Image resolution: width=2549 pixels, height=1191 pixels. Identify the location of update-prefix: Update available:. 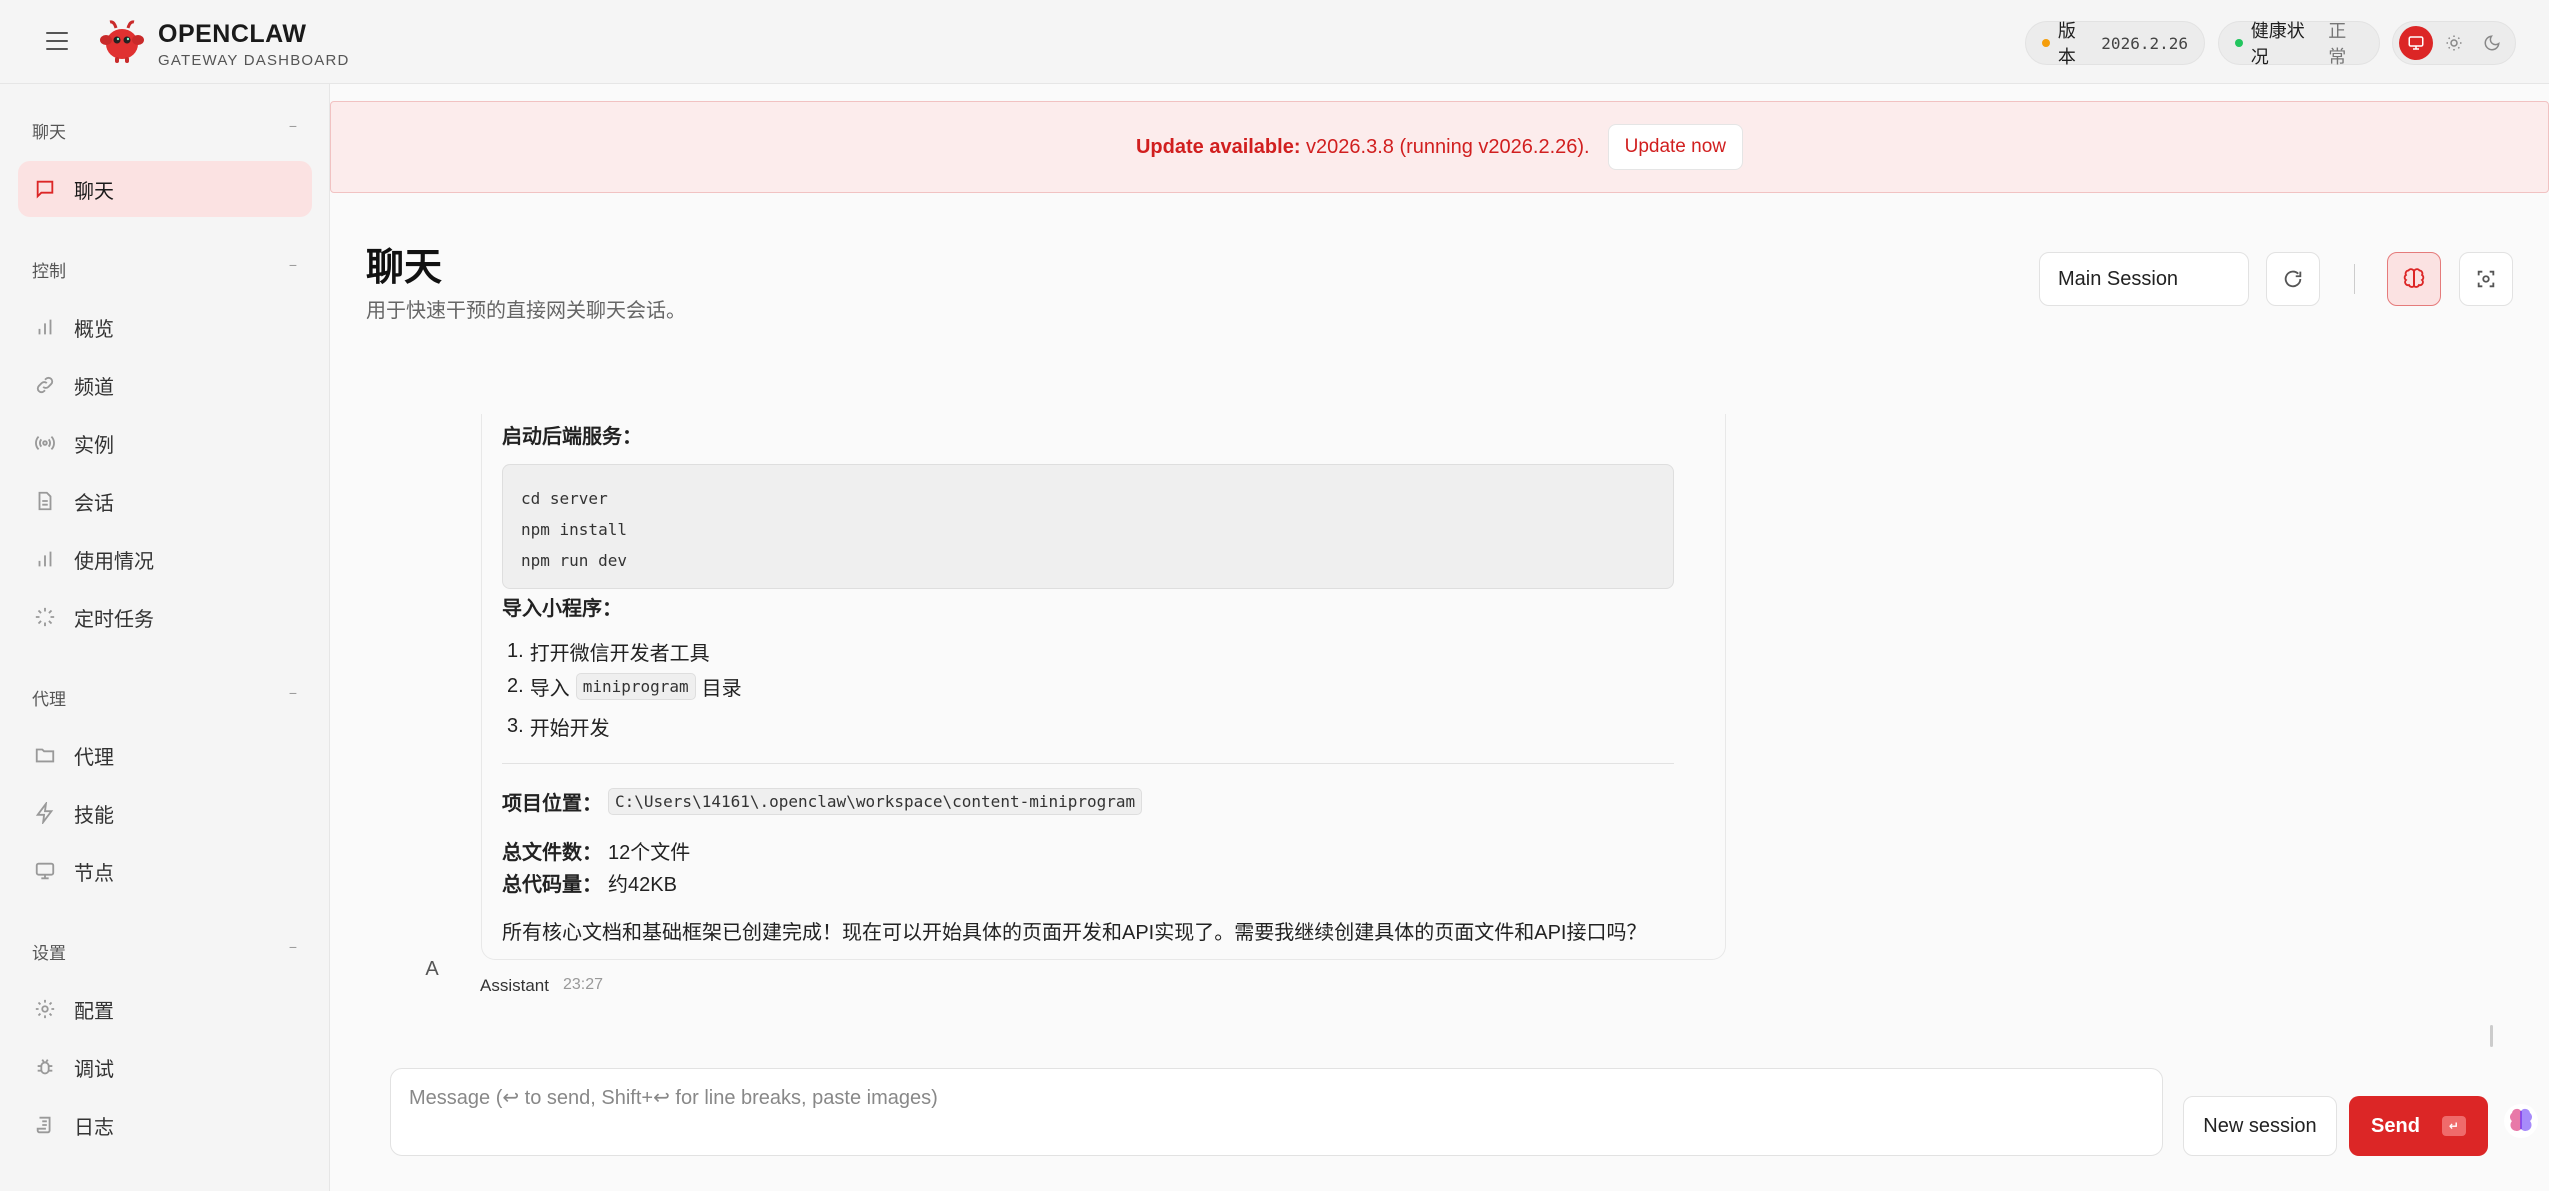
(1218, 146).